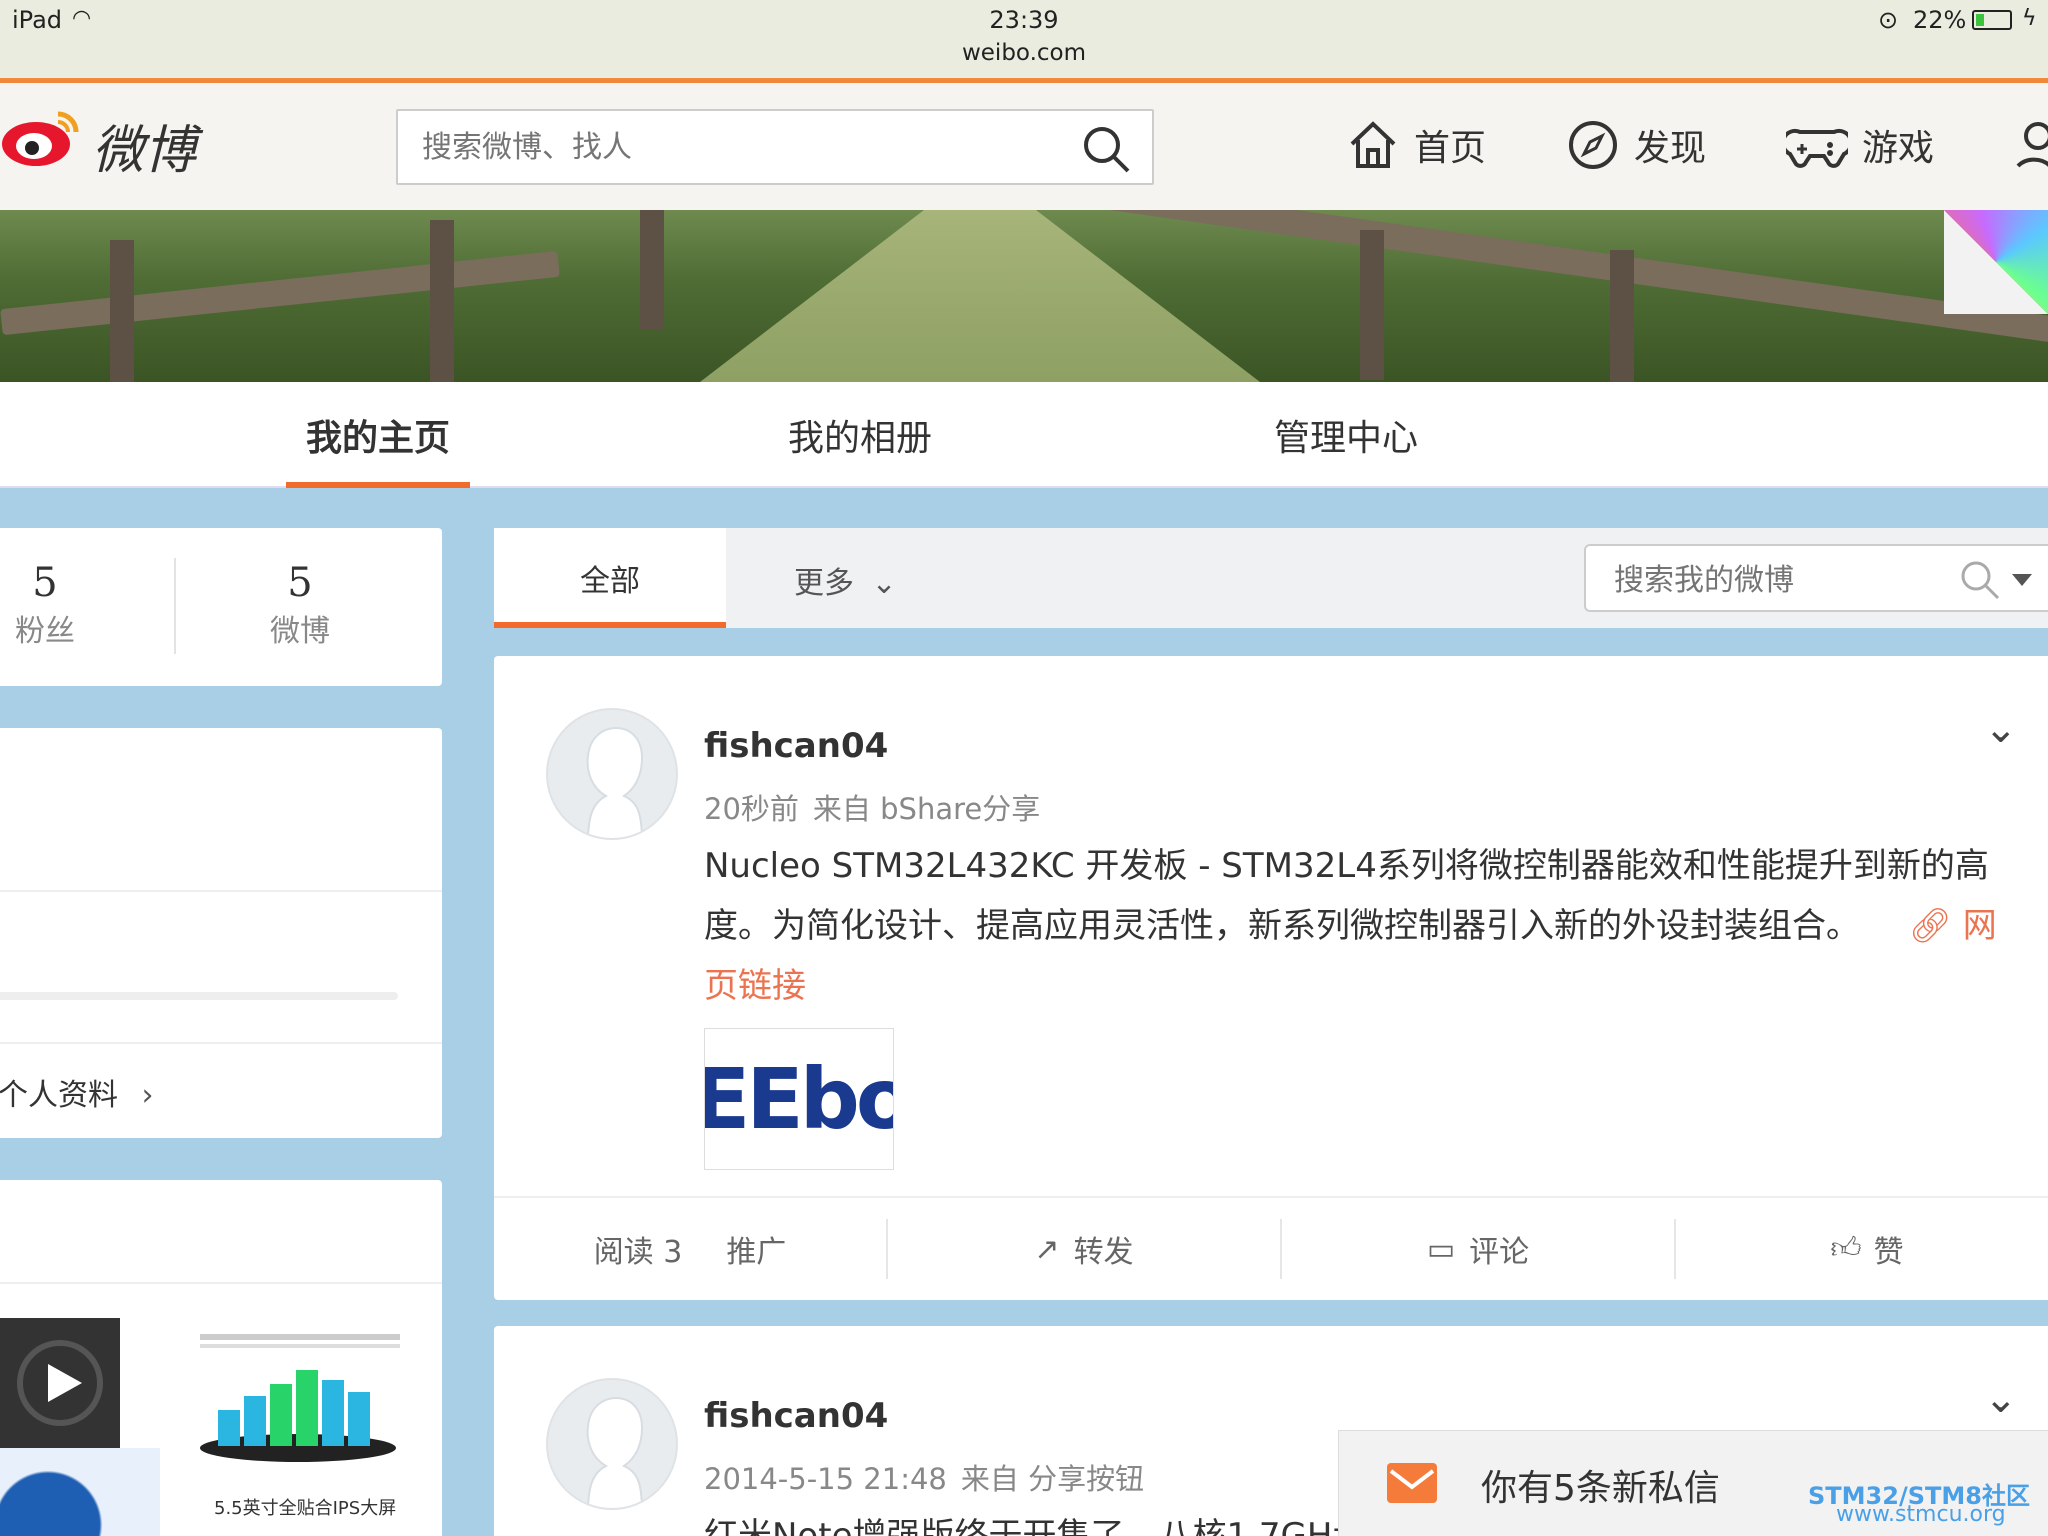 The image size is (2048, 1536). I want to click on nav-home-label: 首页, so click(1450, 148).